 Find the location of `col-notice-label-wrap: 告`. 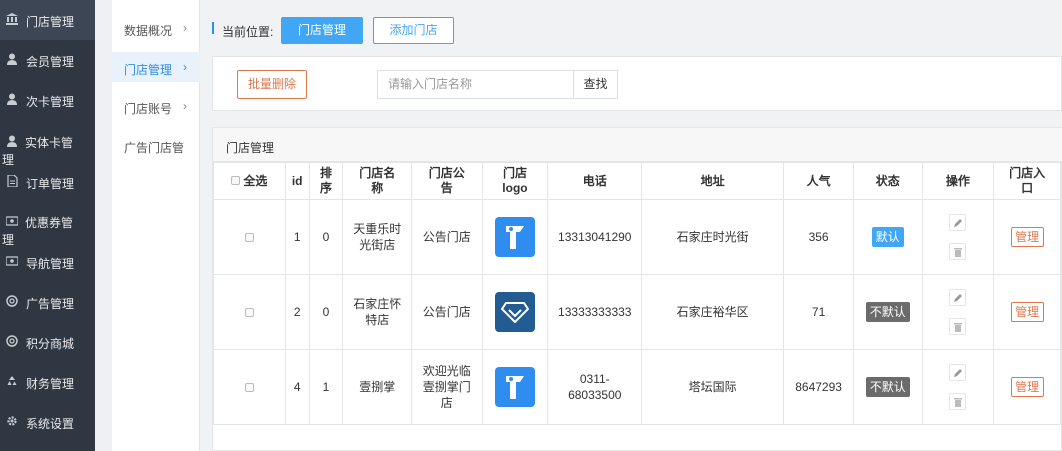

col-notice-label-wrap: 告 is located at coordinates (446, 188).